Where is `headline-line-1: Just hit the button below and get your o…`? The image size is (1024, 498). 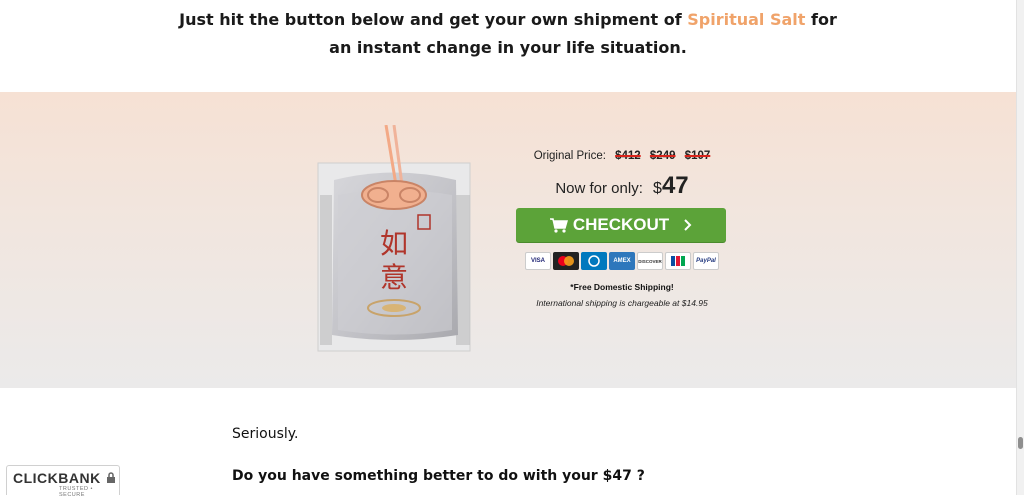
headline-line-1: Just hit the button below and get your o… is located at coordinates (508, 20).